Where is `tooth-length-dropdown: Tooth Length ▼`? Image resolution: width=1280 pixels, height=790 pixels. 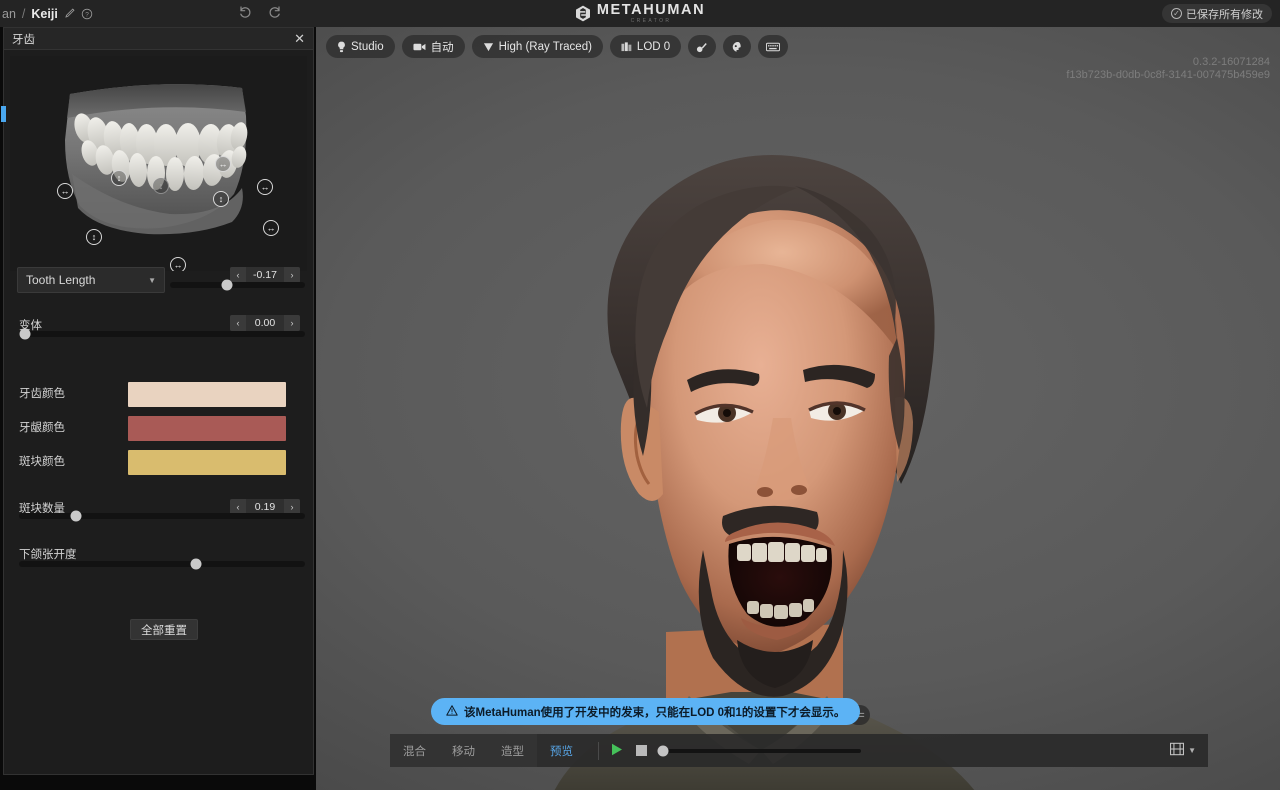 tooth-length-dropdown: Tooth Length ▼ is located at coordinates (91, 280).